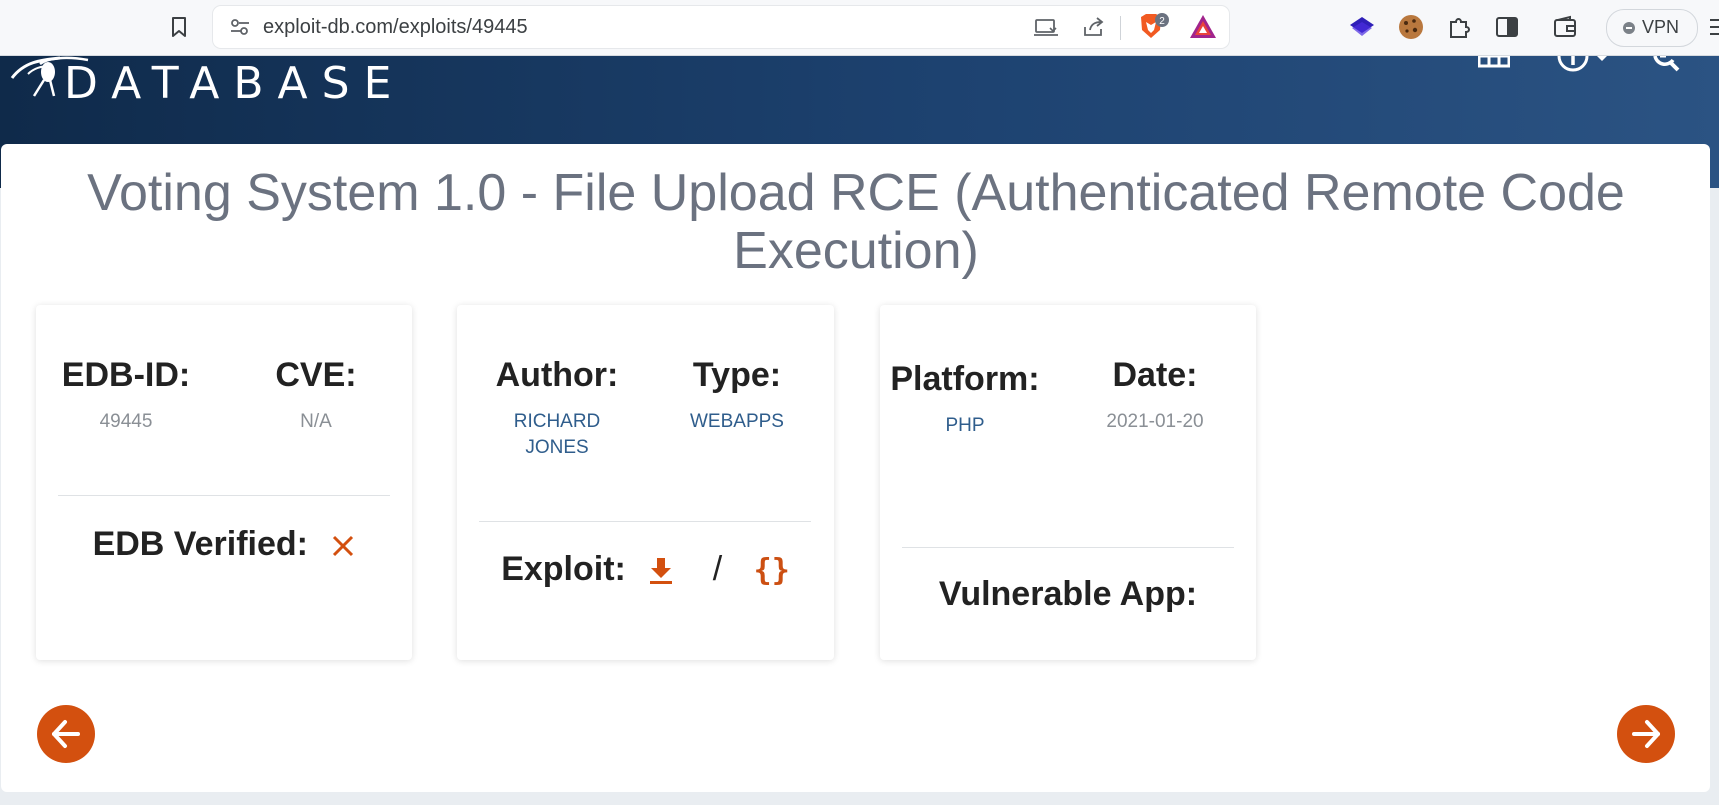 The image size is (1719, 805). What do you see at coordinates (1667, 64) in the screenshot?
I see `search-icon` at bounding box center [1667, 64].